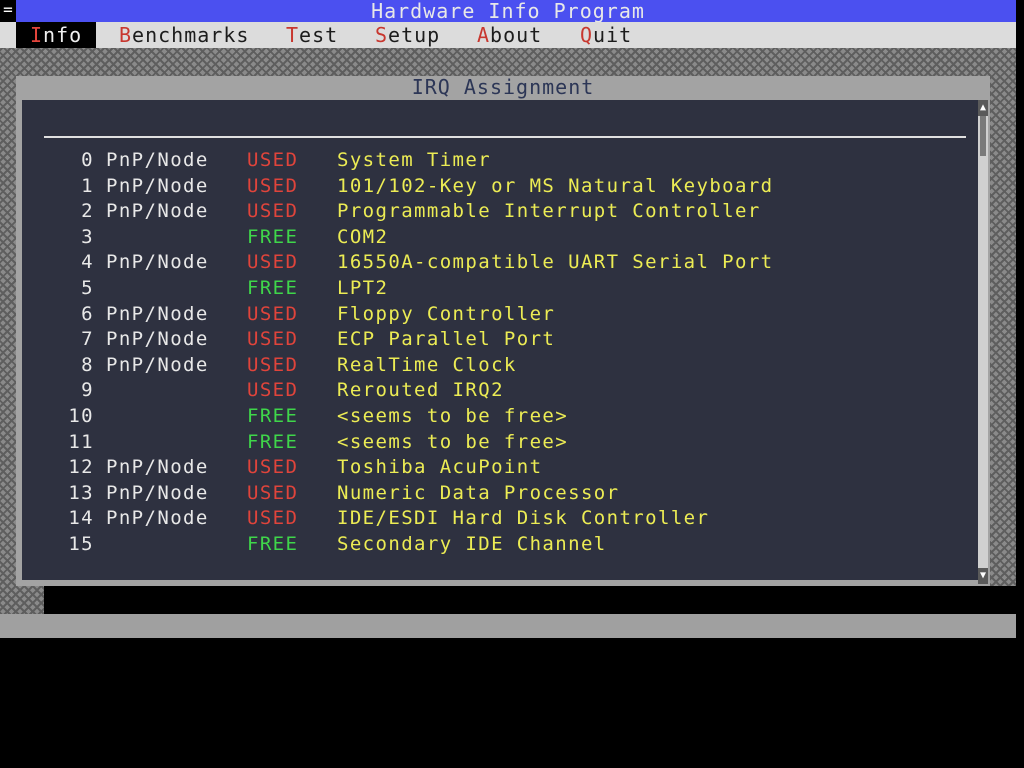 Image resolution: width=1024 pixels, height=768 pixels. What do you see at coordinates (530, 600) in the screenshot?
I see `window-shadow` at bounding box center [530, 600].